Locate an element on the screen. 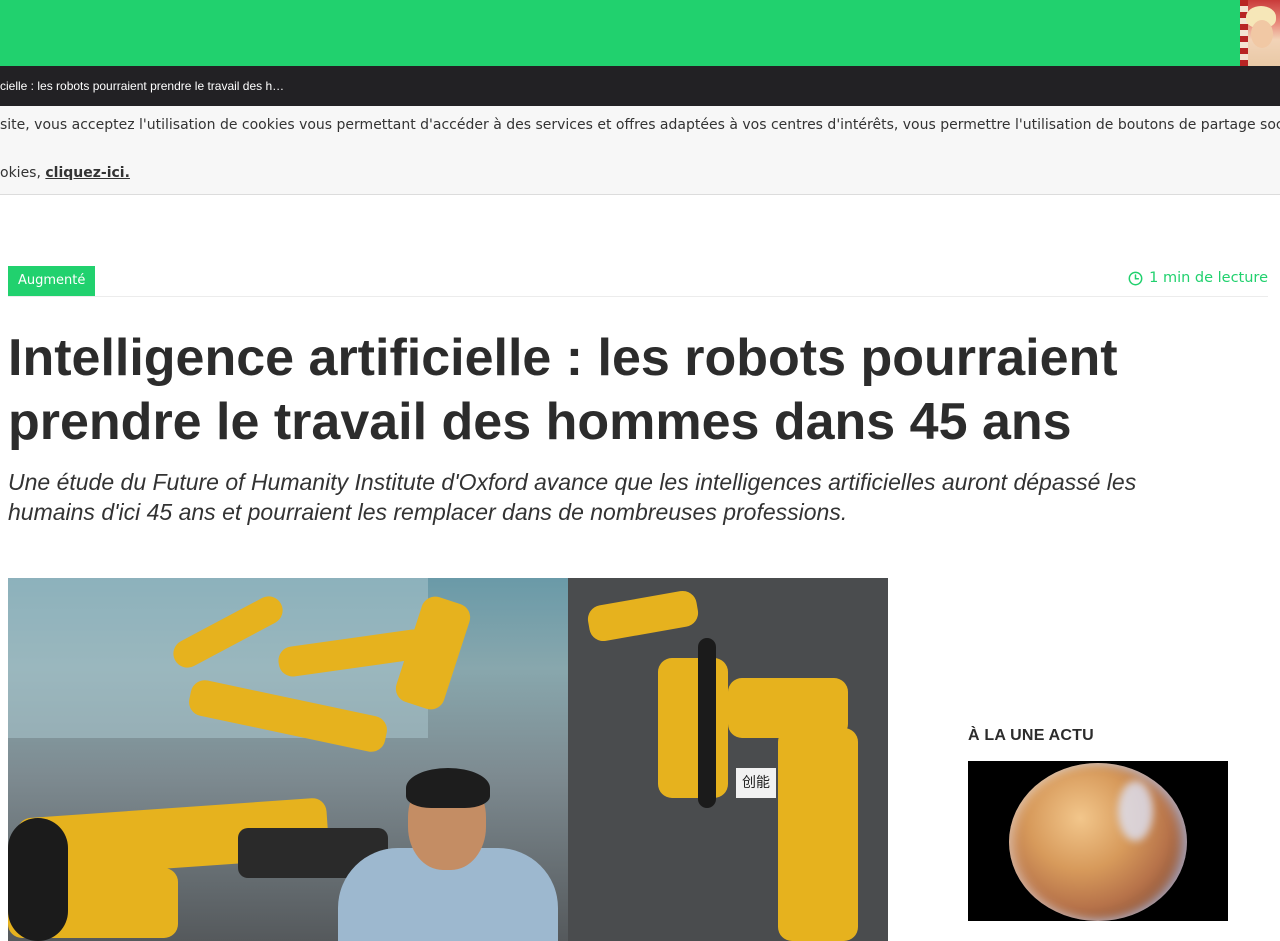 This screenshot has height=941, width=1280. worker-hair is located at coordinates (448, 788).